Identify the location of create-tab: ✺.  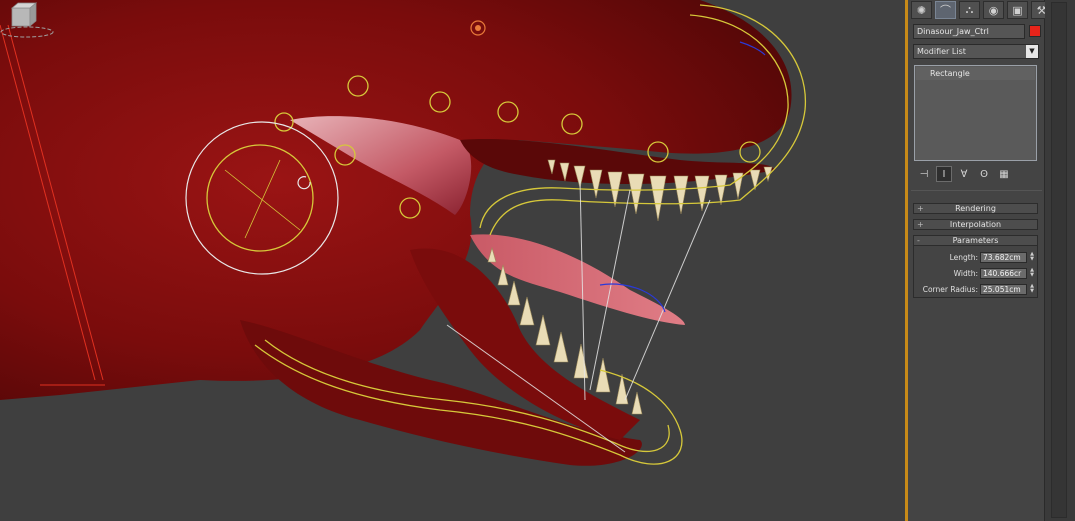
(921, 10).